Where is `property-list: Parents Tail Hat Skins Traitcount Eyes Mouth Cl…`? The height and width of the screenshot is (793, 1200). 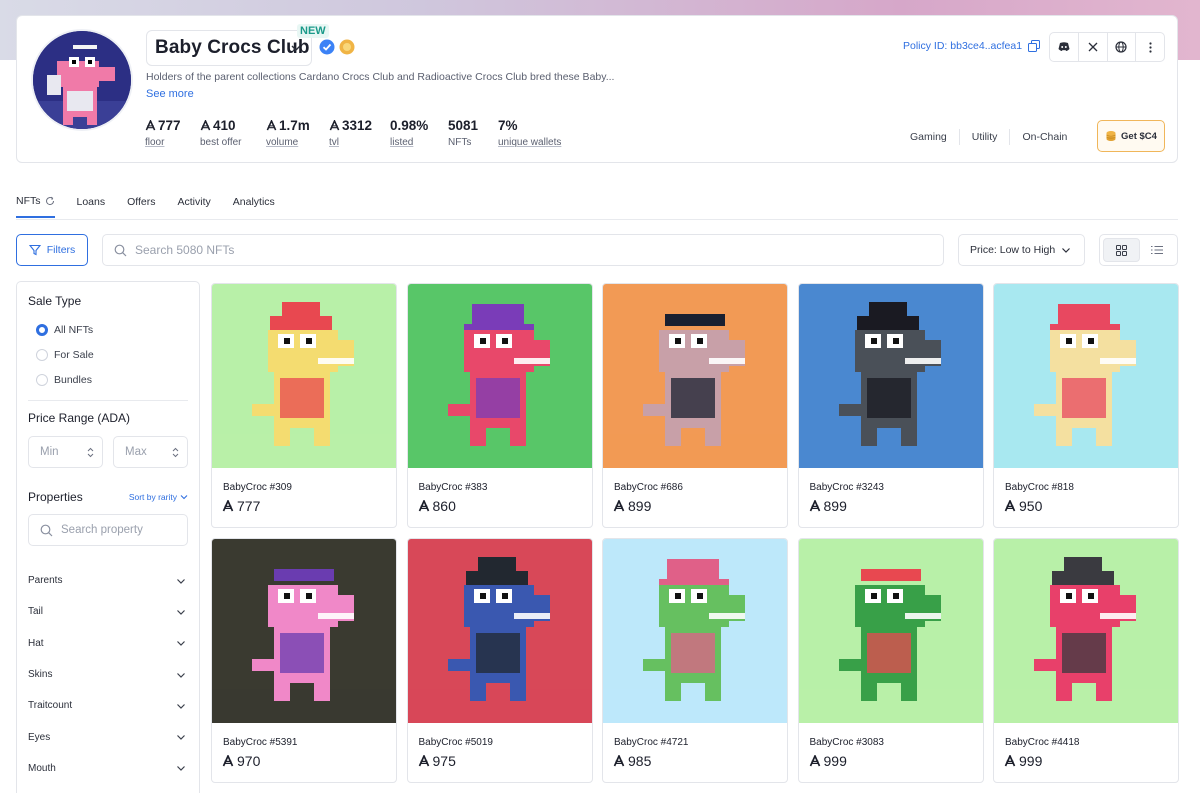
property-list: Parents Tail Hat Skins Traitcount Eyes Mouth Cl… is located at coordinates (108, 679).